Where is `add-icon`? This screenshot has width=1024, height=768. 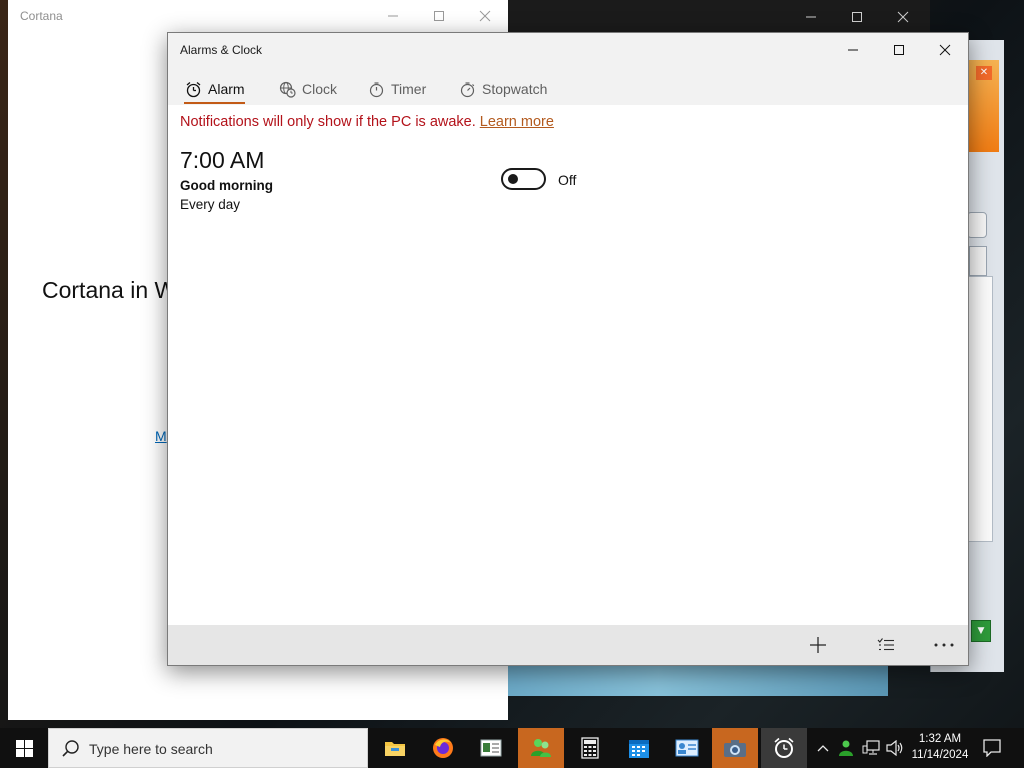 add-icon is located at coordinates (818, 645).